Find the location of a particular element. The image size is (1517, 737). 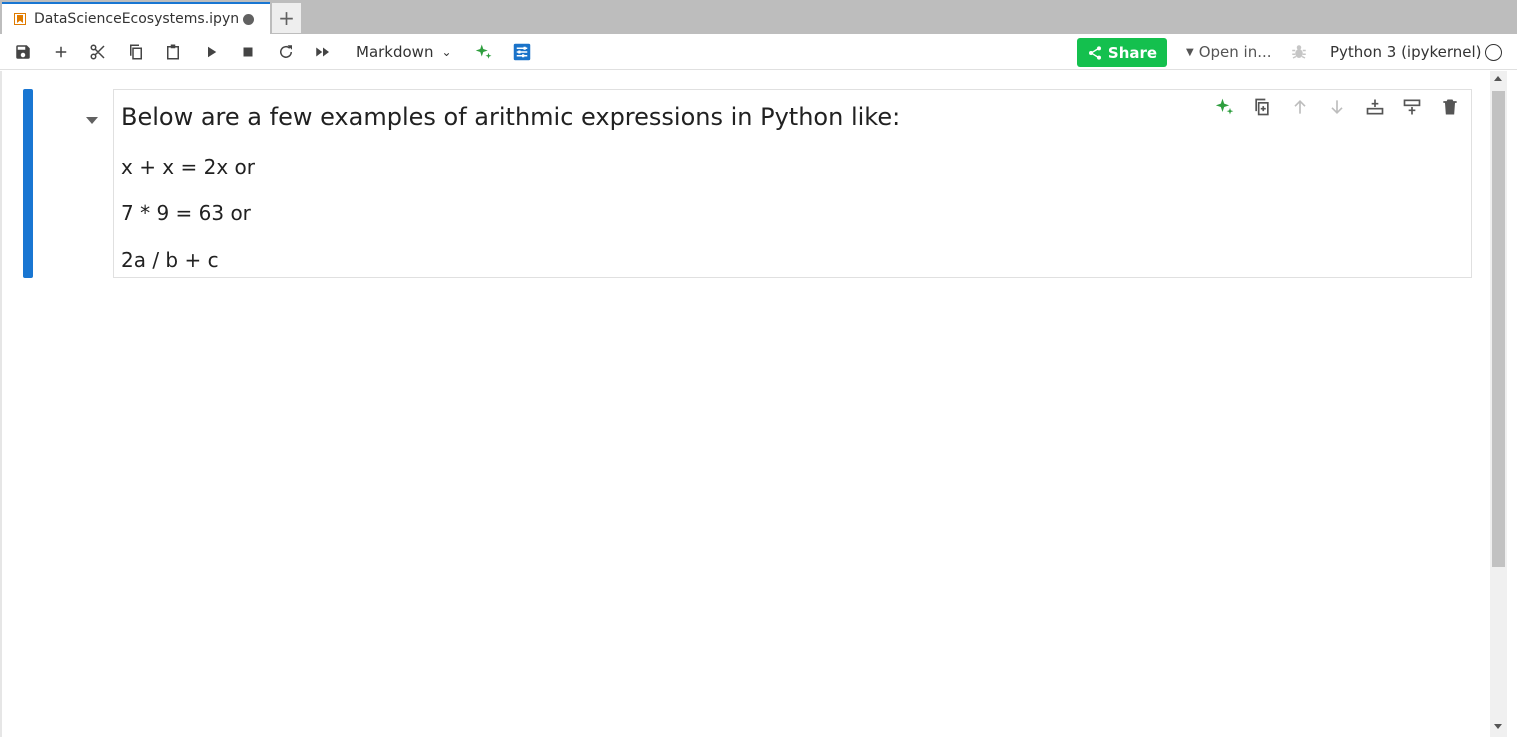

paste-icon is located at coordinates (173, 52).